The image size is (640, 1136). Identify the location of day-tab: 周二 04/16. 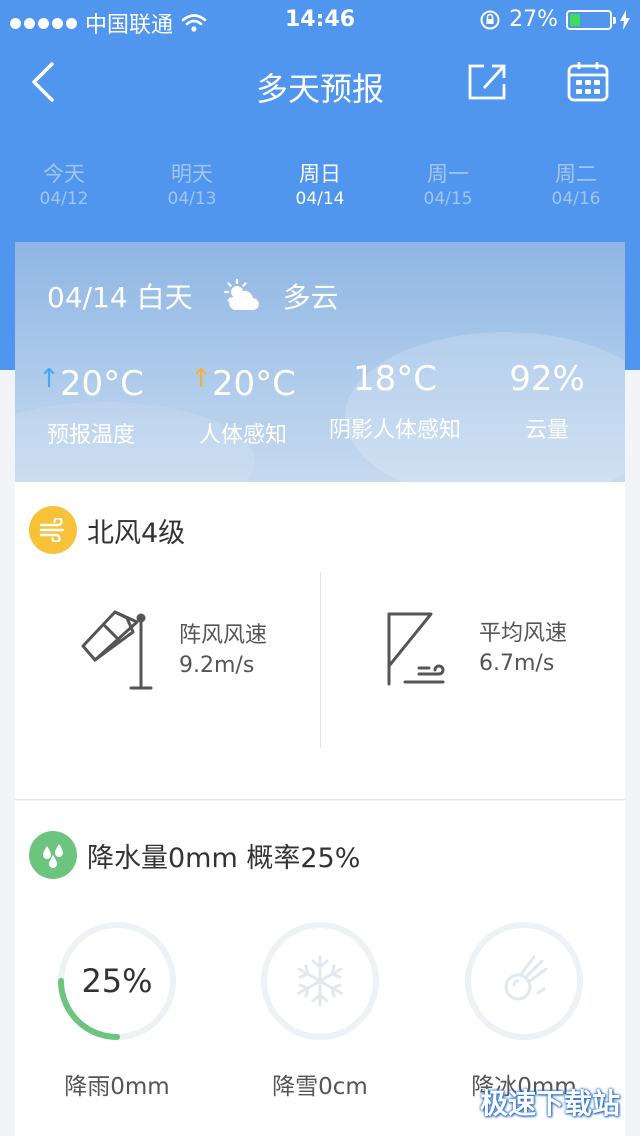
(576, 187).